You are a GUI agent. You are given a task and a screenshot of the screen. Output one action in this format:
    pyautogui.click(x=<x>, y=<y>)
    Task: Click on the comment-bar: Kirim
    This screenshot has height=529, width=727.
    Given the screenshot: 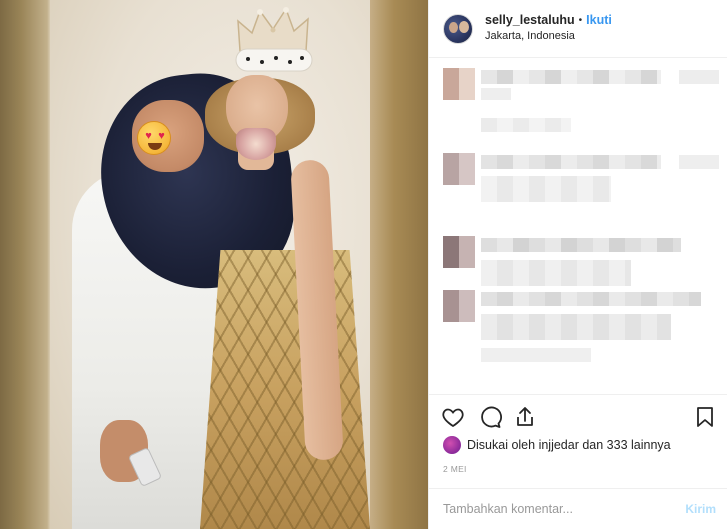 What is the action you would take?
    pyautogui.click(x=578, y=508)
    